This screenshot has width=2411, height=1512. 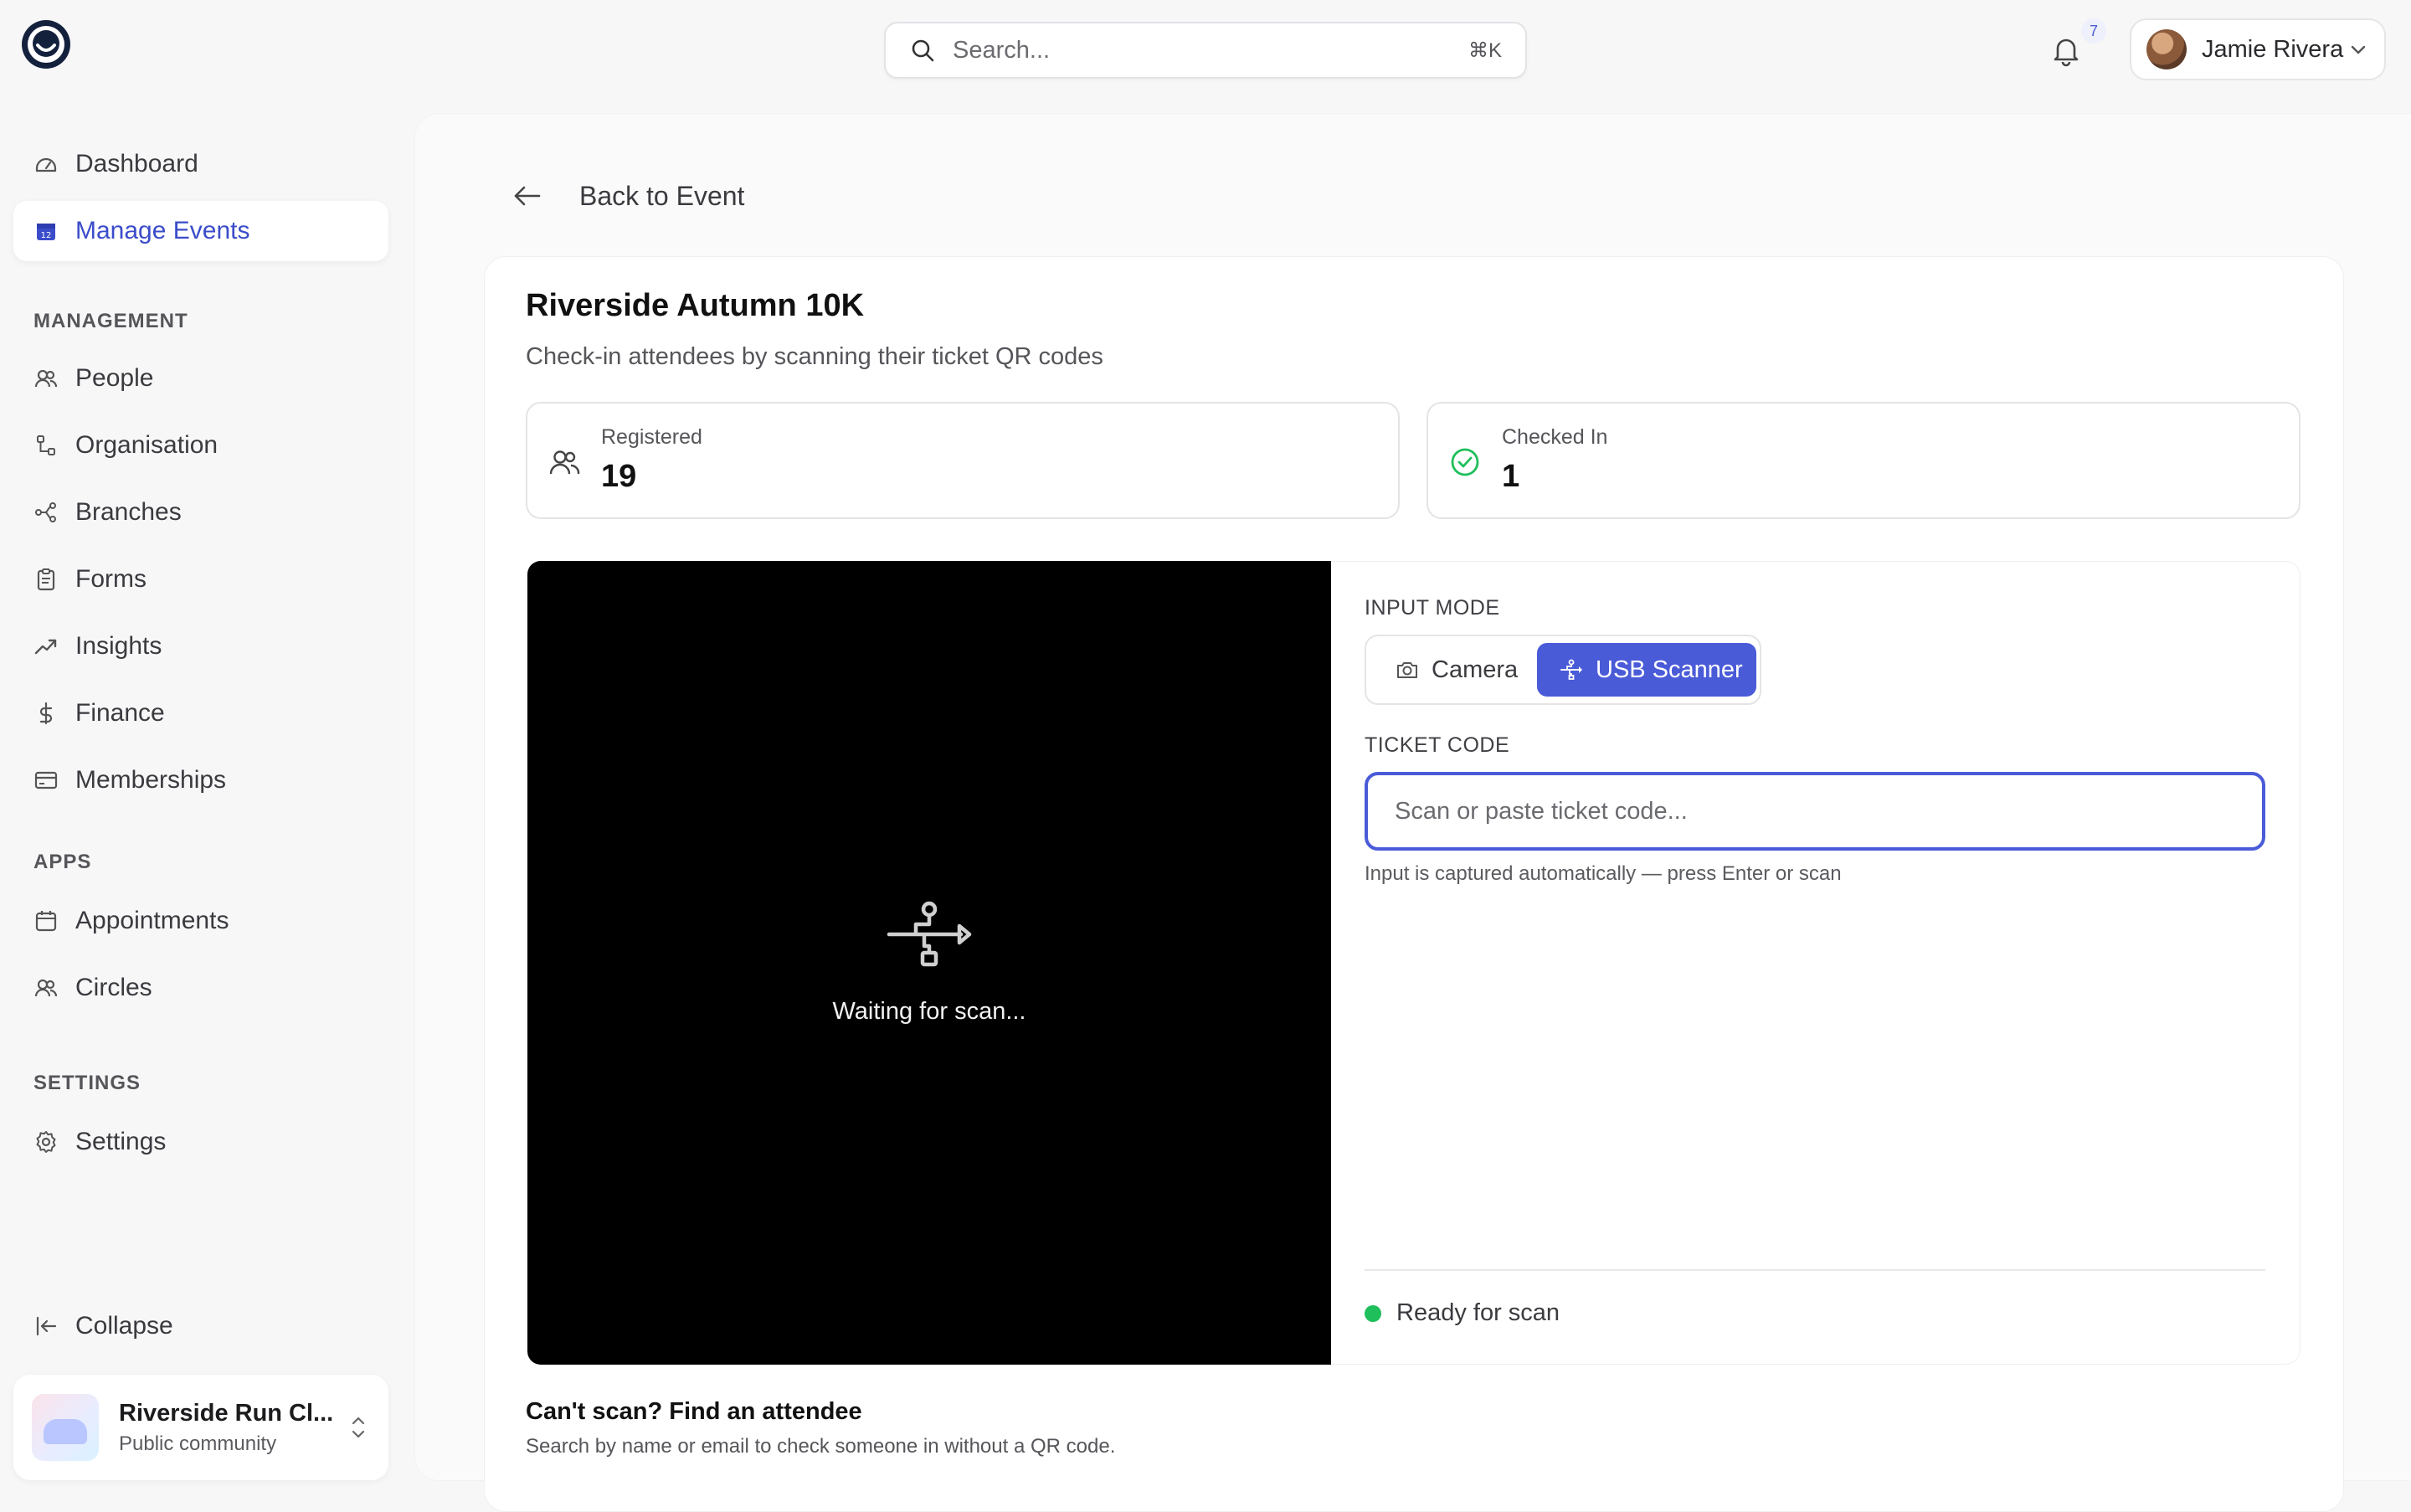 I want to click on stat-value: 1, so click(x=1511, y=476).